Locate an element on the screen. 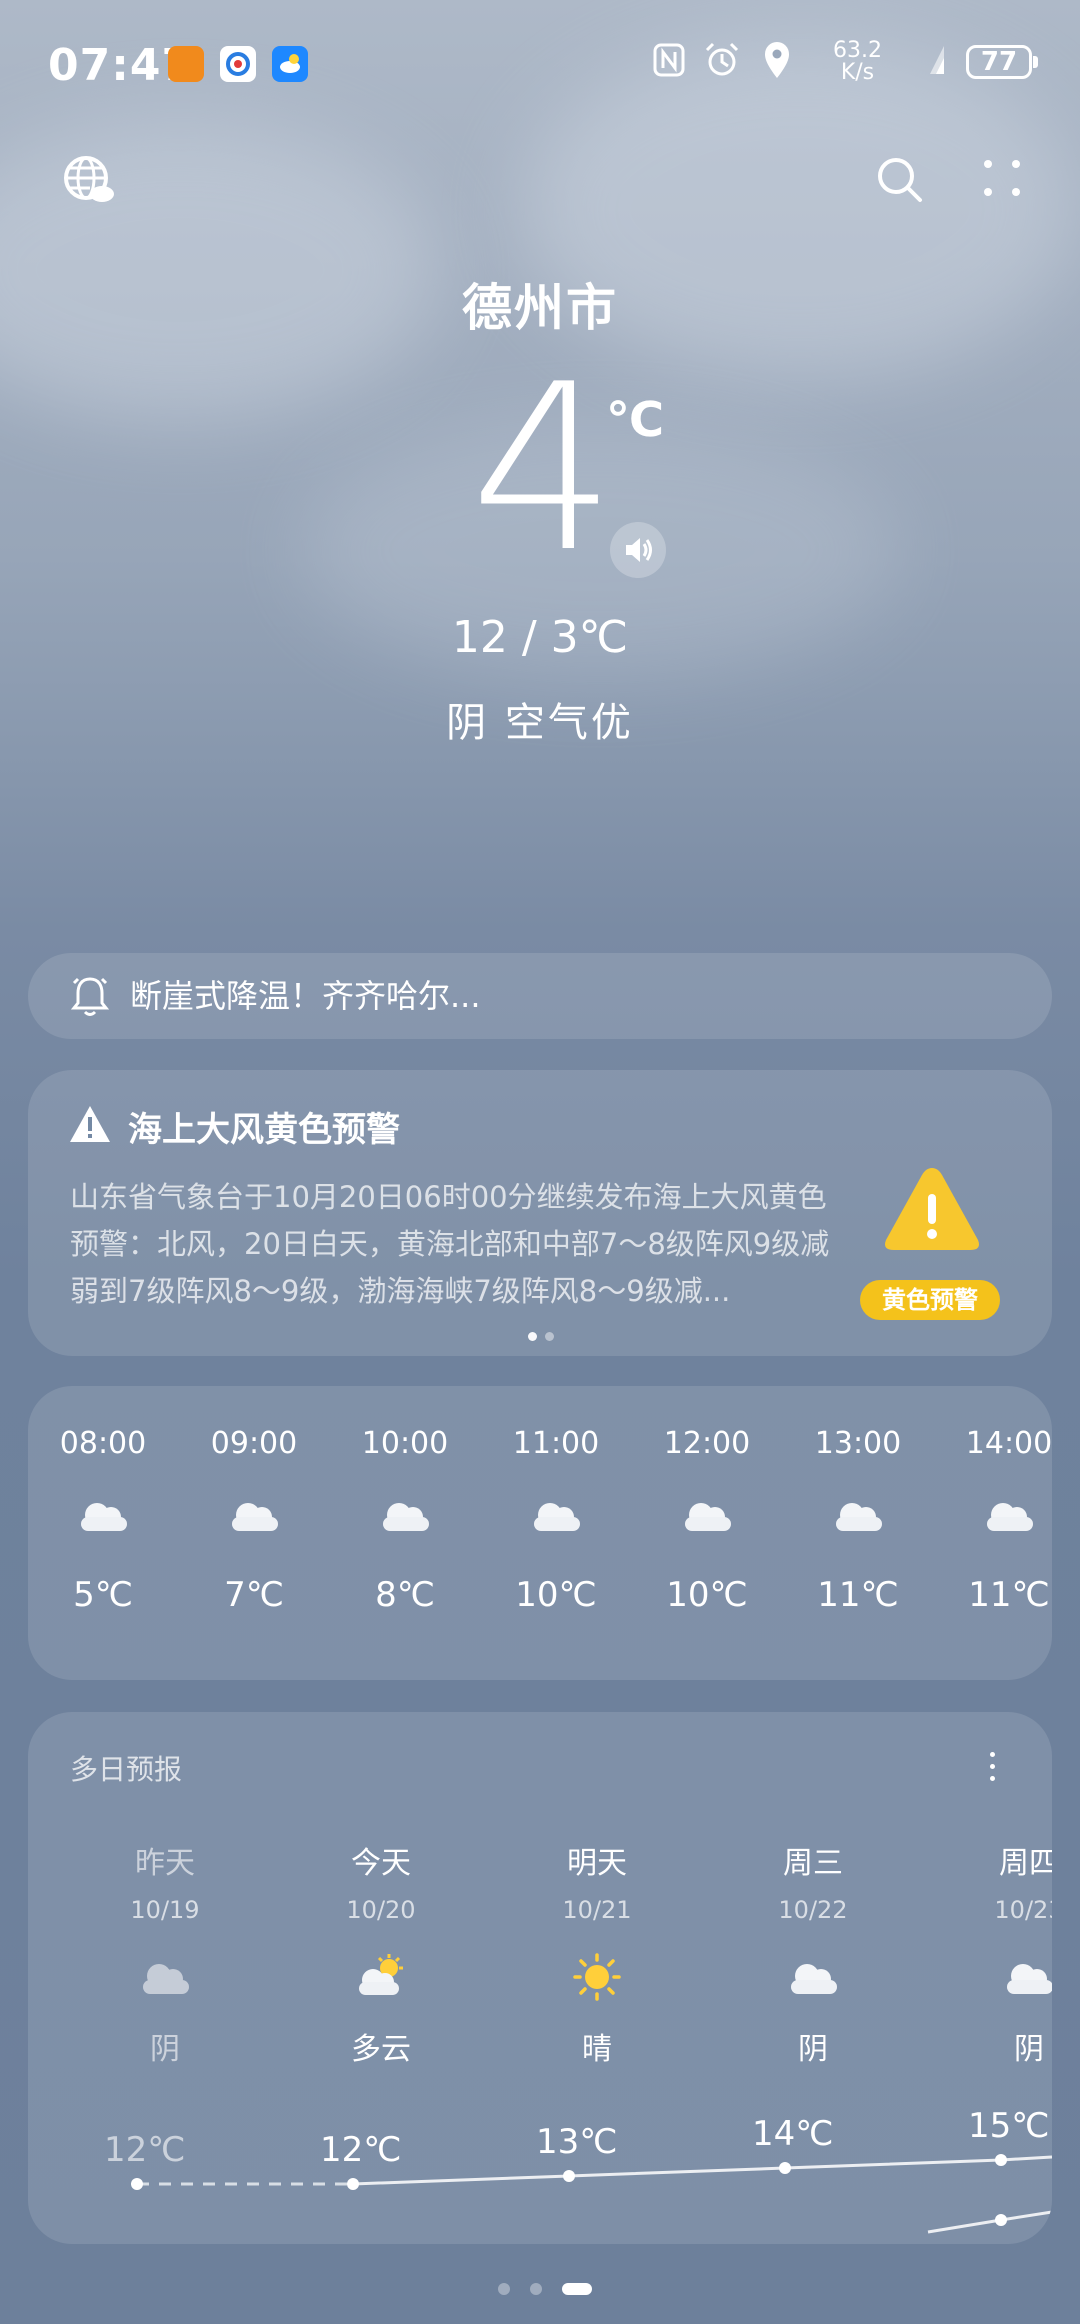 The image size is (1080, 2324). hour-temperature: 8℃ is located at coordinates (405, 1595).